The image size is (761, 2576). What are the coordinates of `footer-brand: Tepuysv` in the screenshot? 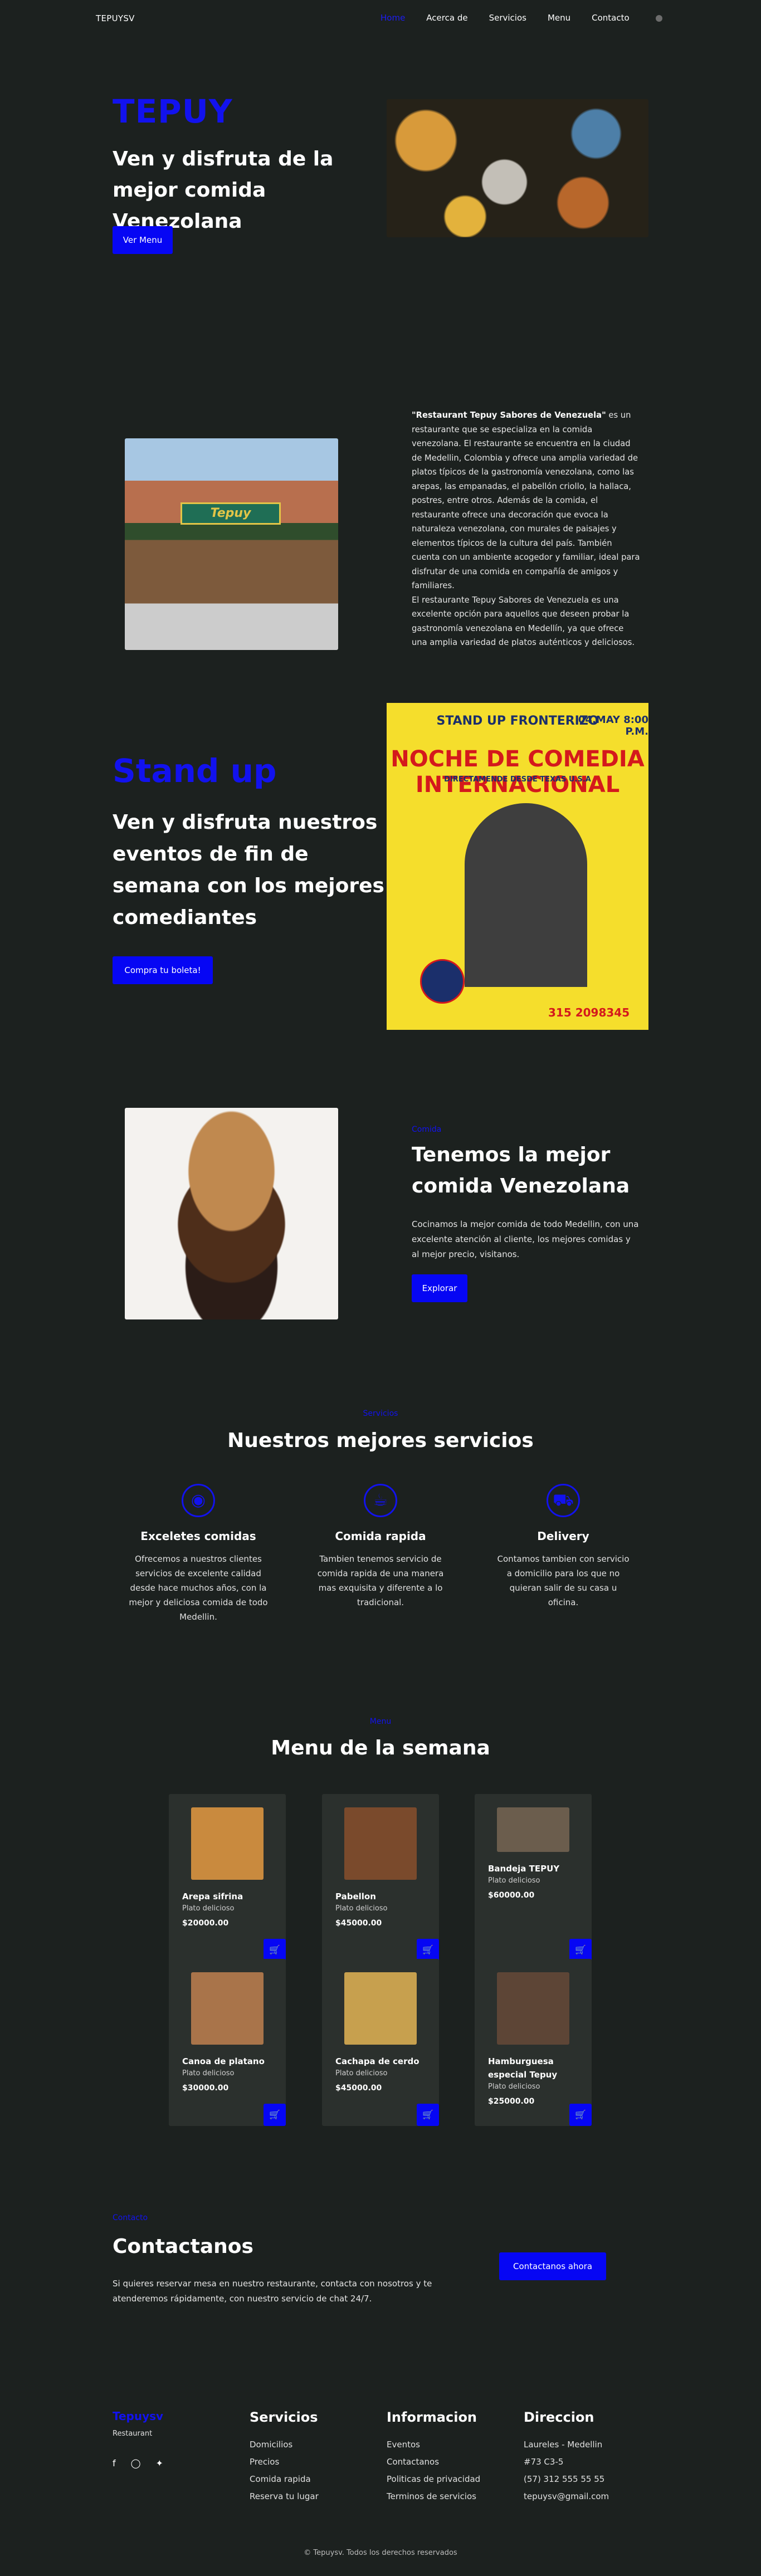 It's located at (138, 2416).